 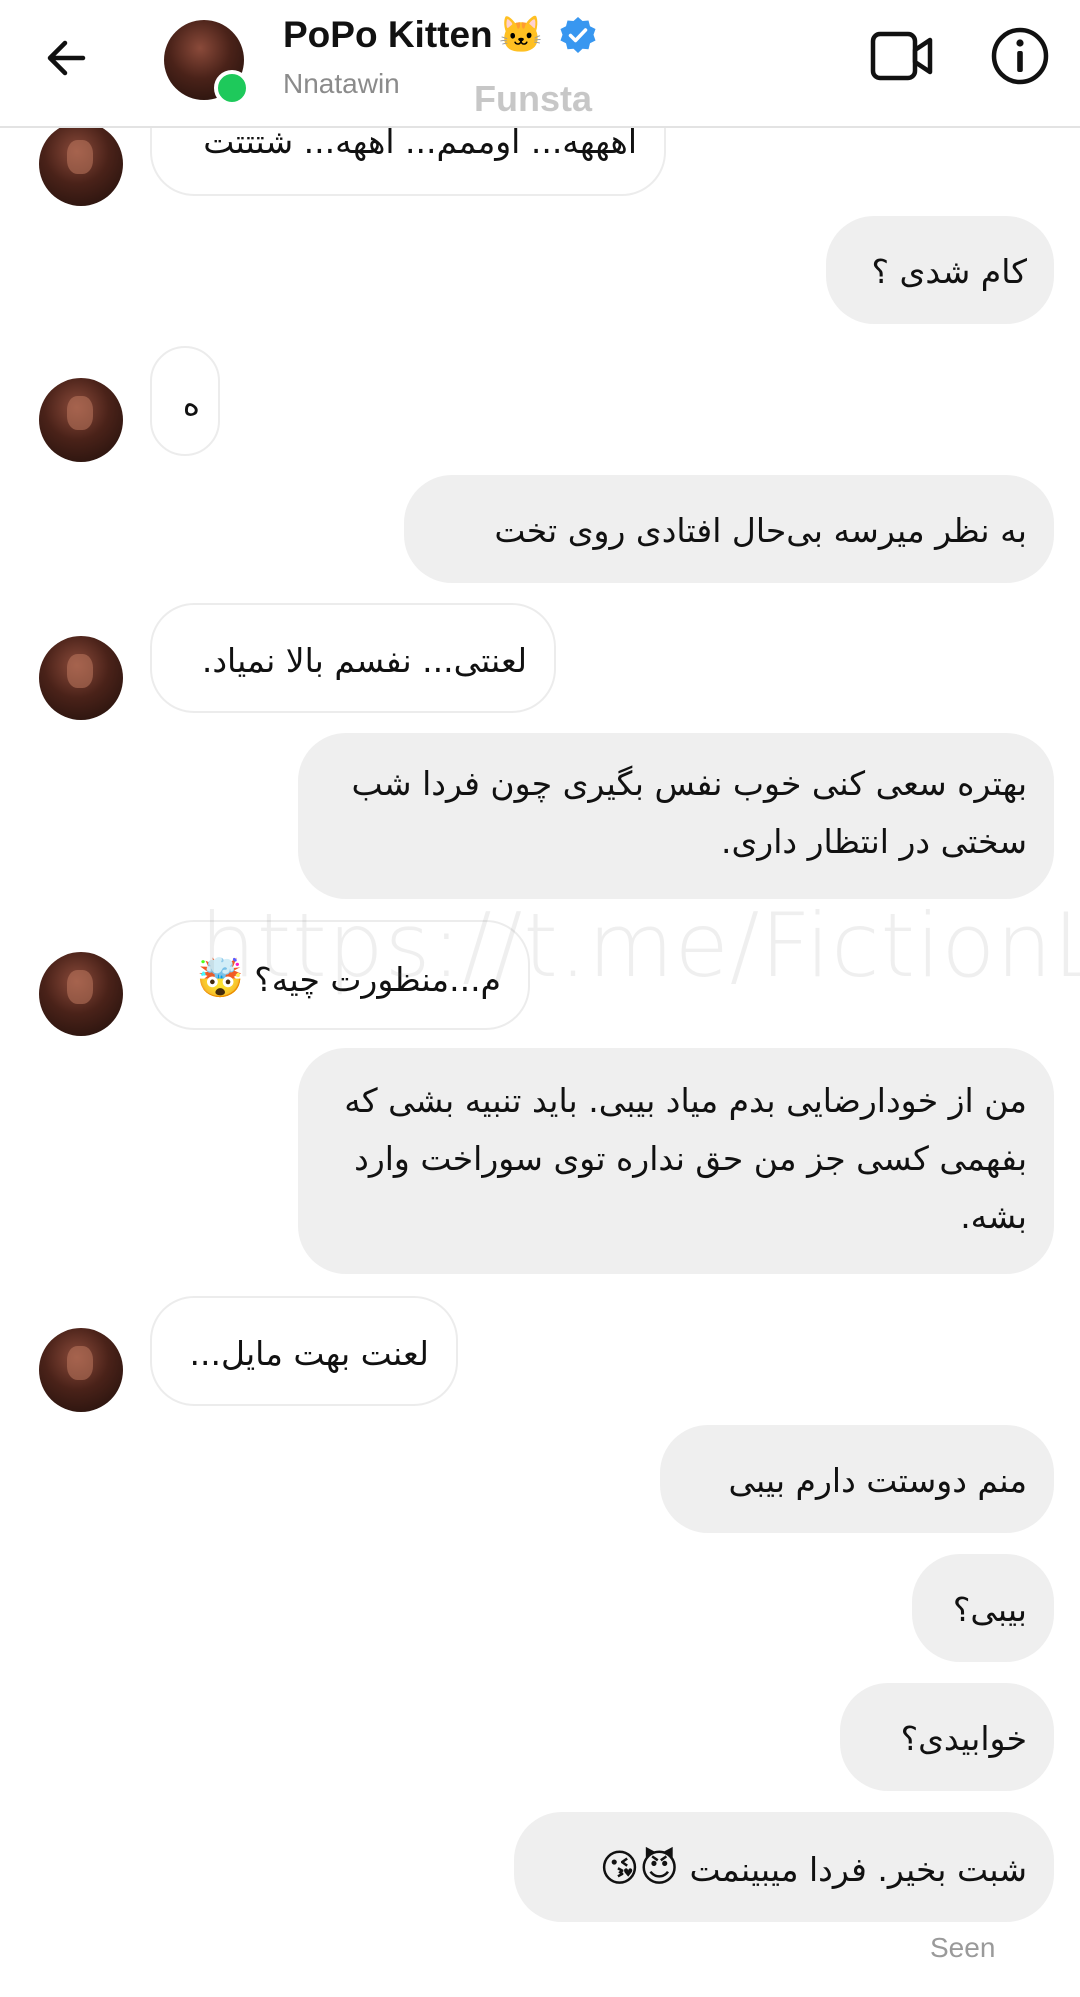 I want to click on contact-username: Nnatawin, so click(x=341, y=83).